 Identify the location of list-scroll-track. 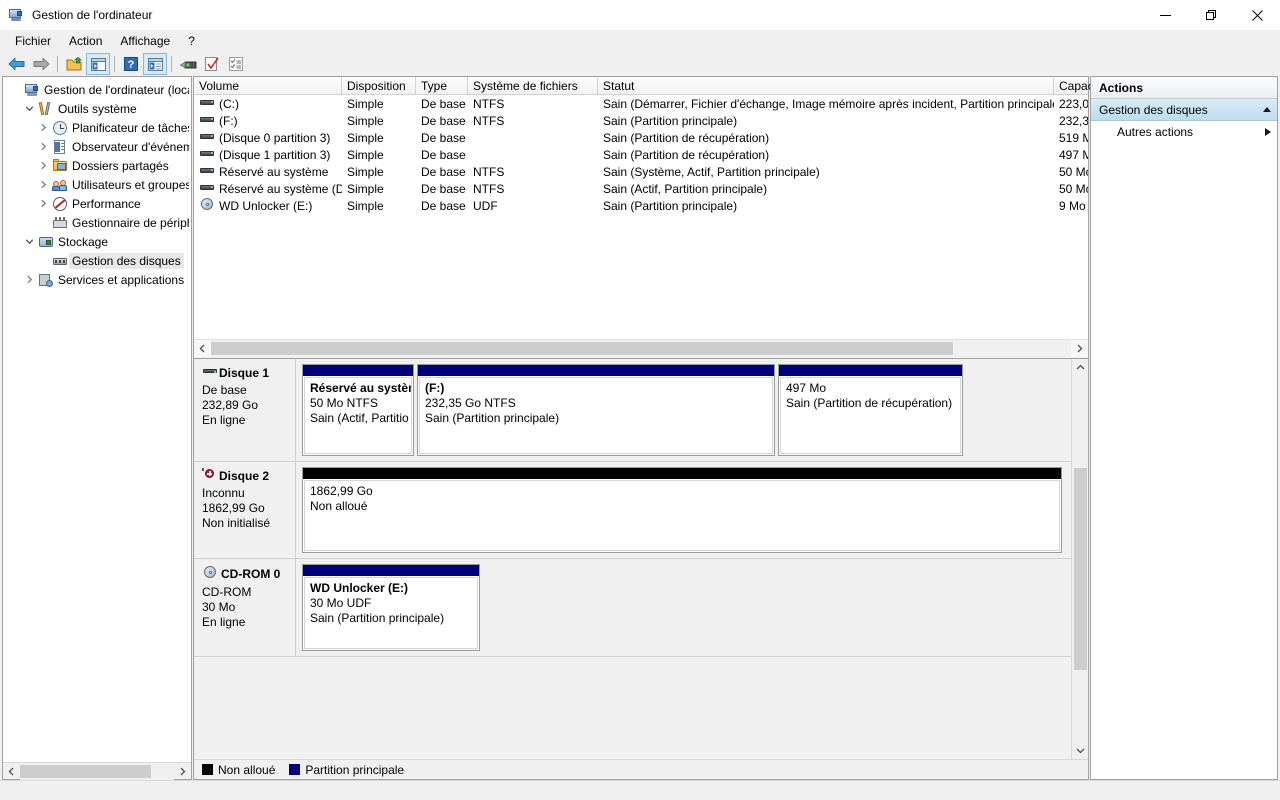
(641, 348).